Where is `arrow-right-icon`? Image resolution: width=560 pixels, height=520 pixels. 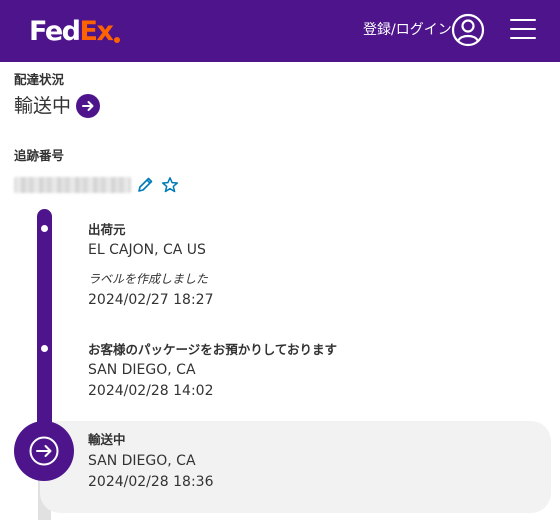 arrow-right-icon is located at coordinates (88, 106).